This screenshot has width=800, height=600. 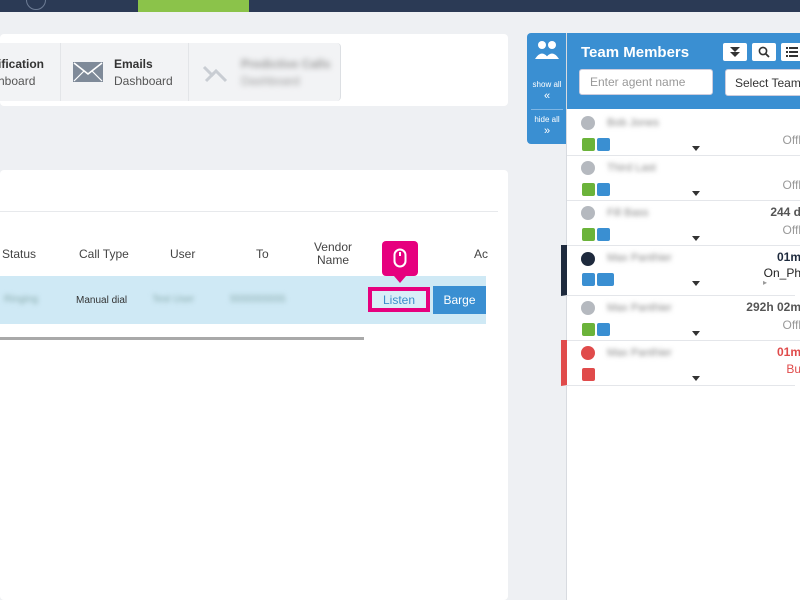 I want to click on list-view-button, so click(x=790, y=52).